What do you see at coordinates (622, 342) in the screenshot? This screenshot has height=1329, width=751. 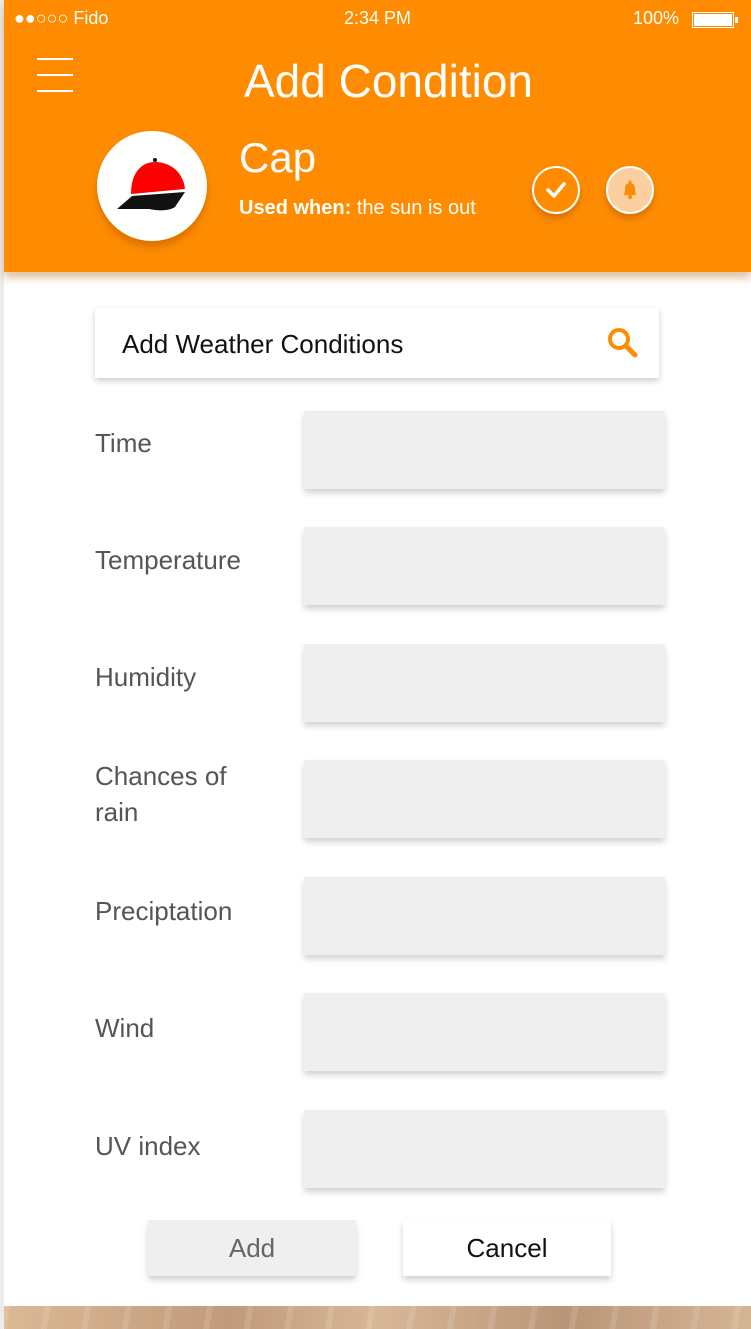 I see `search-icon` at bounding box center [622, 342].